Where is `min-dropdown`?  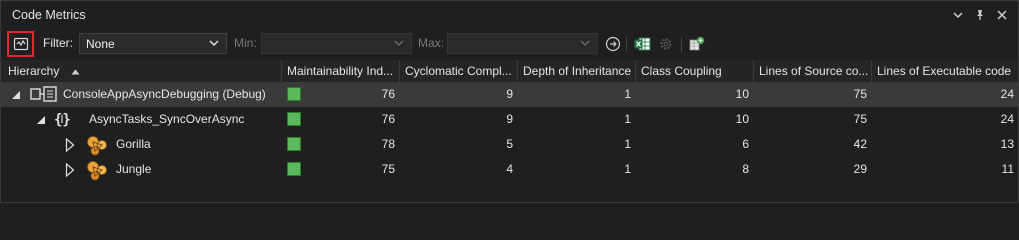
min-dropdown is located at coordinates (336, 43).